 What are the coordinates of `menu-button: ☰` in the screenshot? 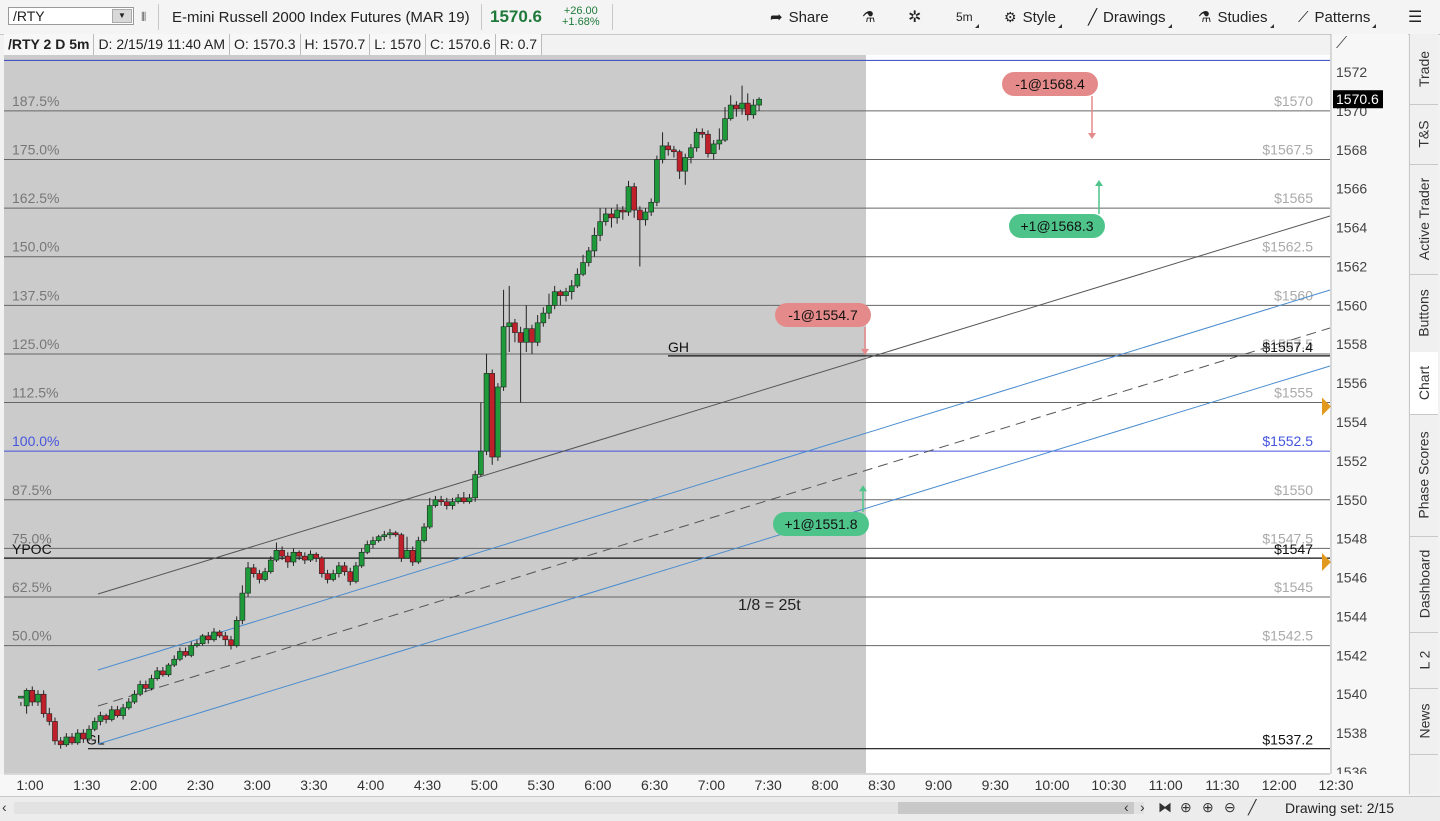 It's located at (1415, 17).